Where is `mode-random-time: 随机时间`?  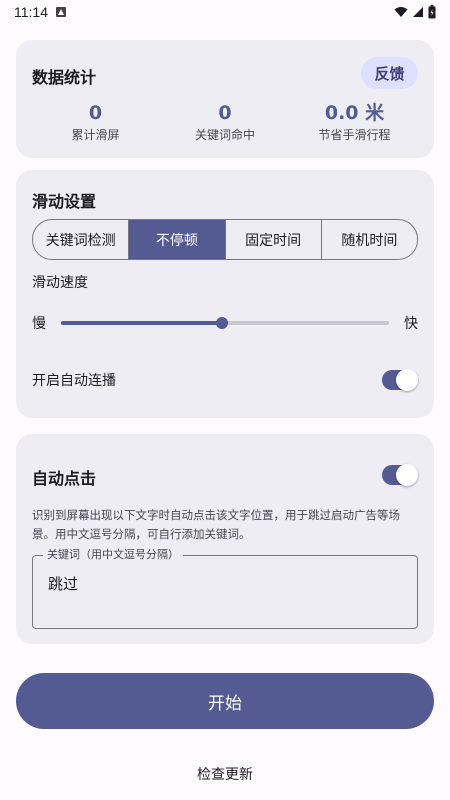 mode-random-time: 随机时间 is located at coordinates (369, 239).